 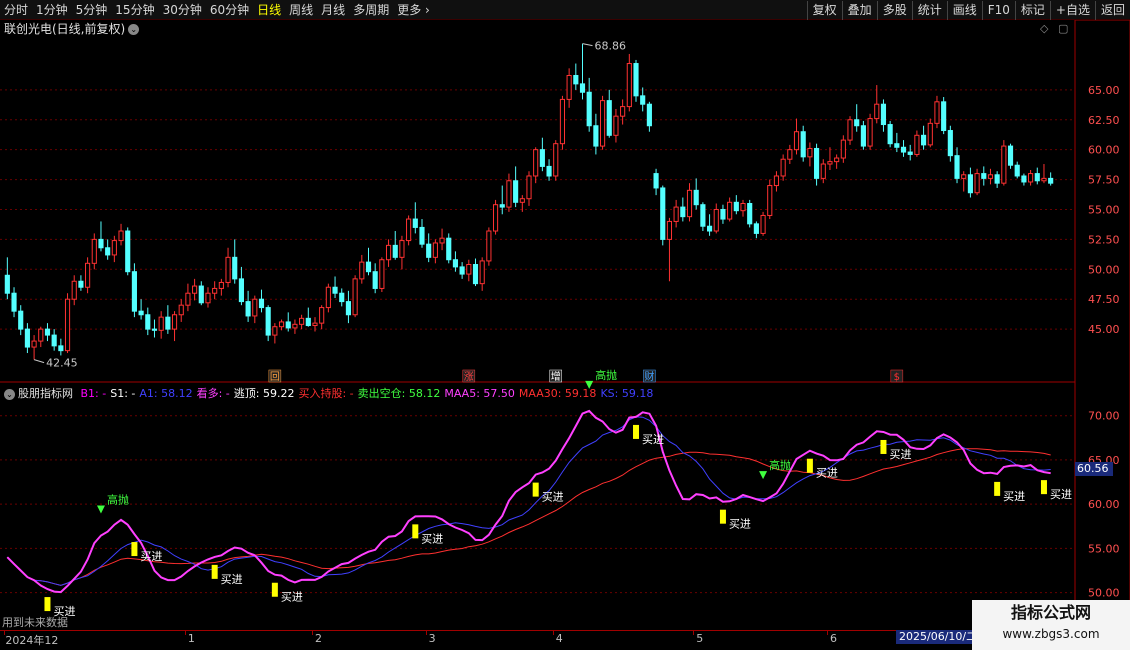 I want to click on watermark: 指标公式网 www.zbgs3.com, so click(x=1051, y=625).